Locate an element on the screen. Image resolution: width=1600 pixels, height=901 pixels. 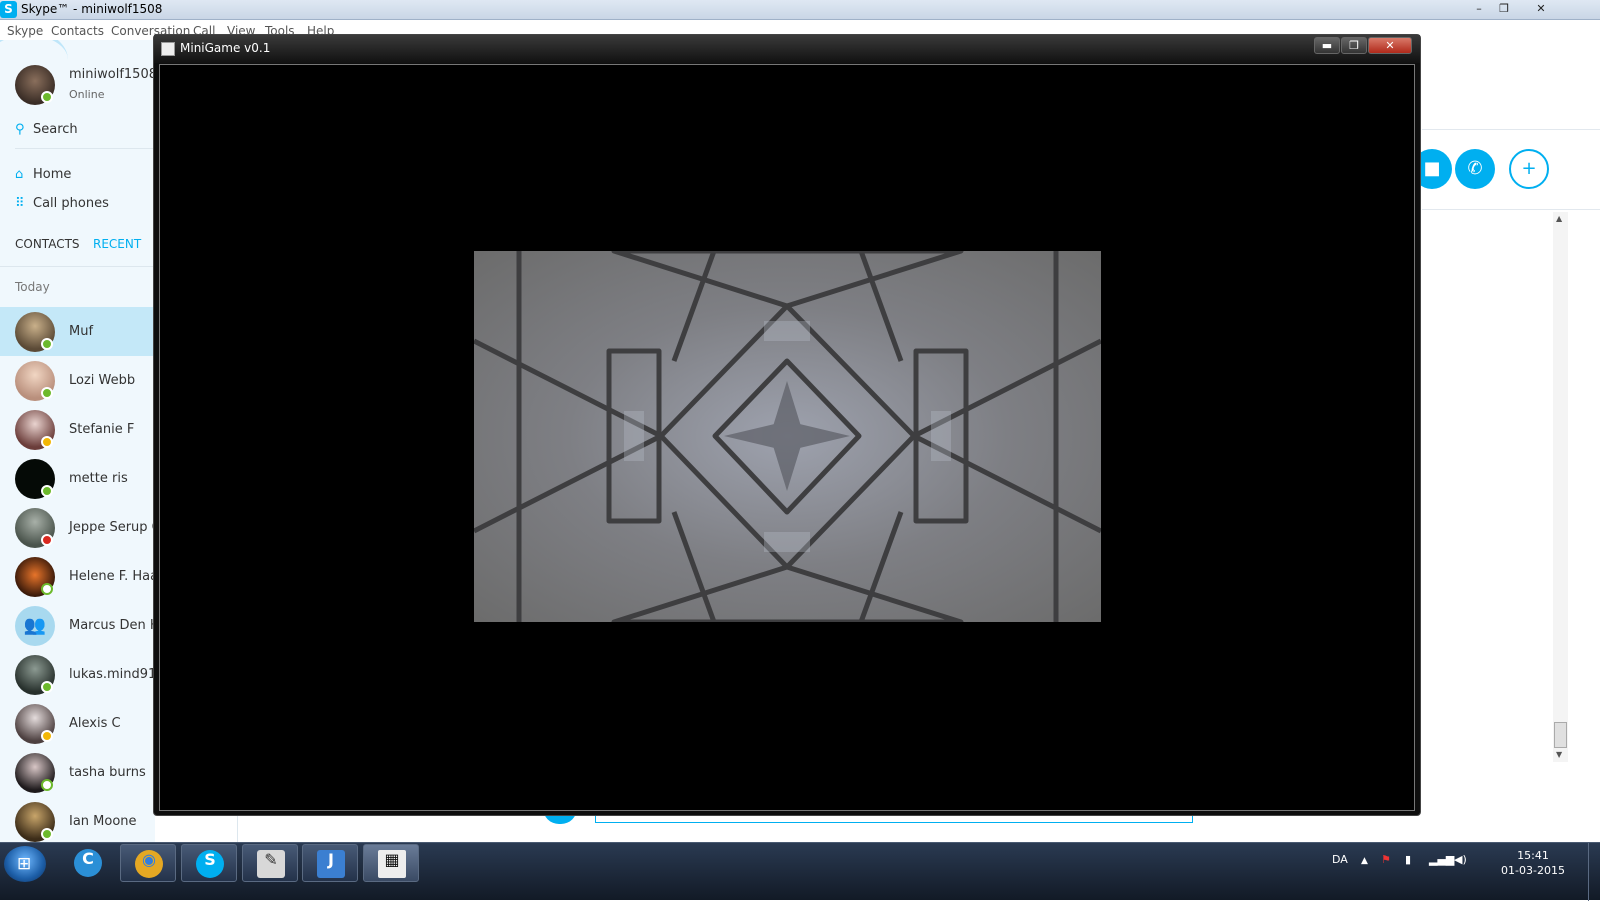
power-icon: ▮ is located at coordinates (1408, 859).